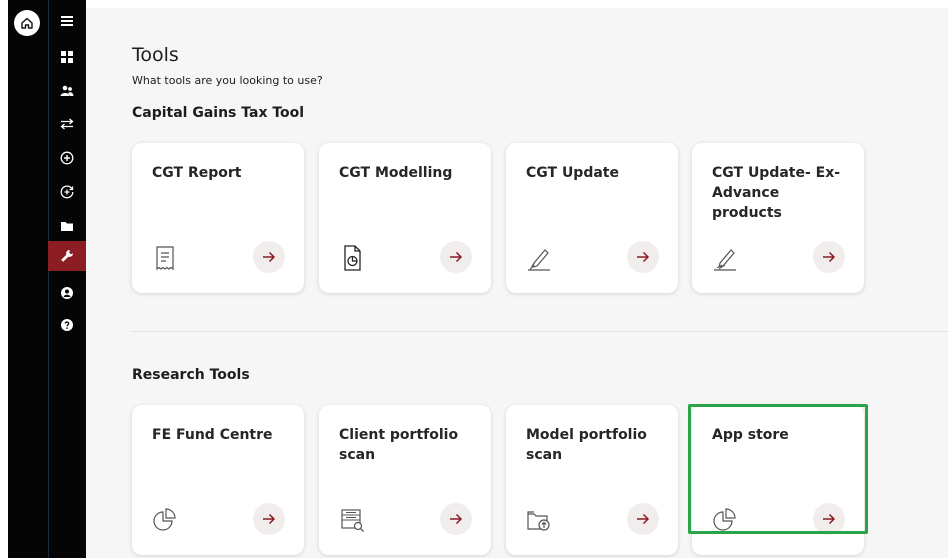  What do you see at coordinates (67, 57) in the screenshot?
I see `dashboard-icon` at bounding box center [67, 57].